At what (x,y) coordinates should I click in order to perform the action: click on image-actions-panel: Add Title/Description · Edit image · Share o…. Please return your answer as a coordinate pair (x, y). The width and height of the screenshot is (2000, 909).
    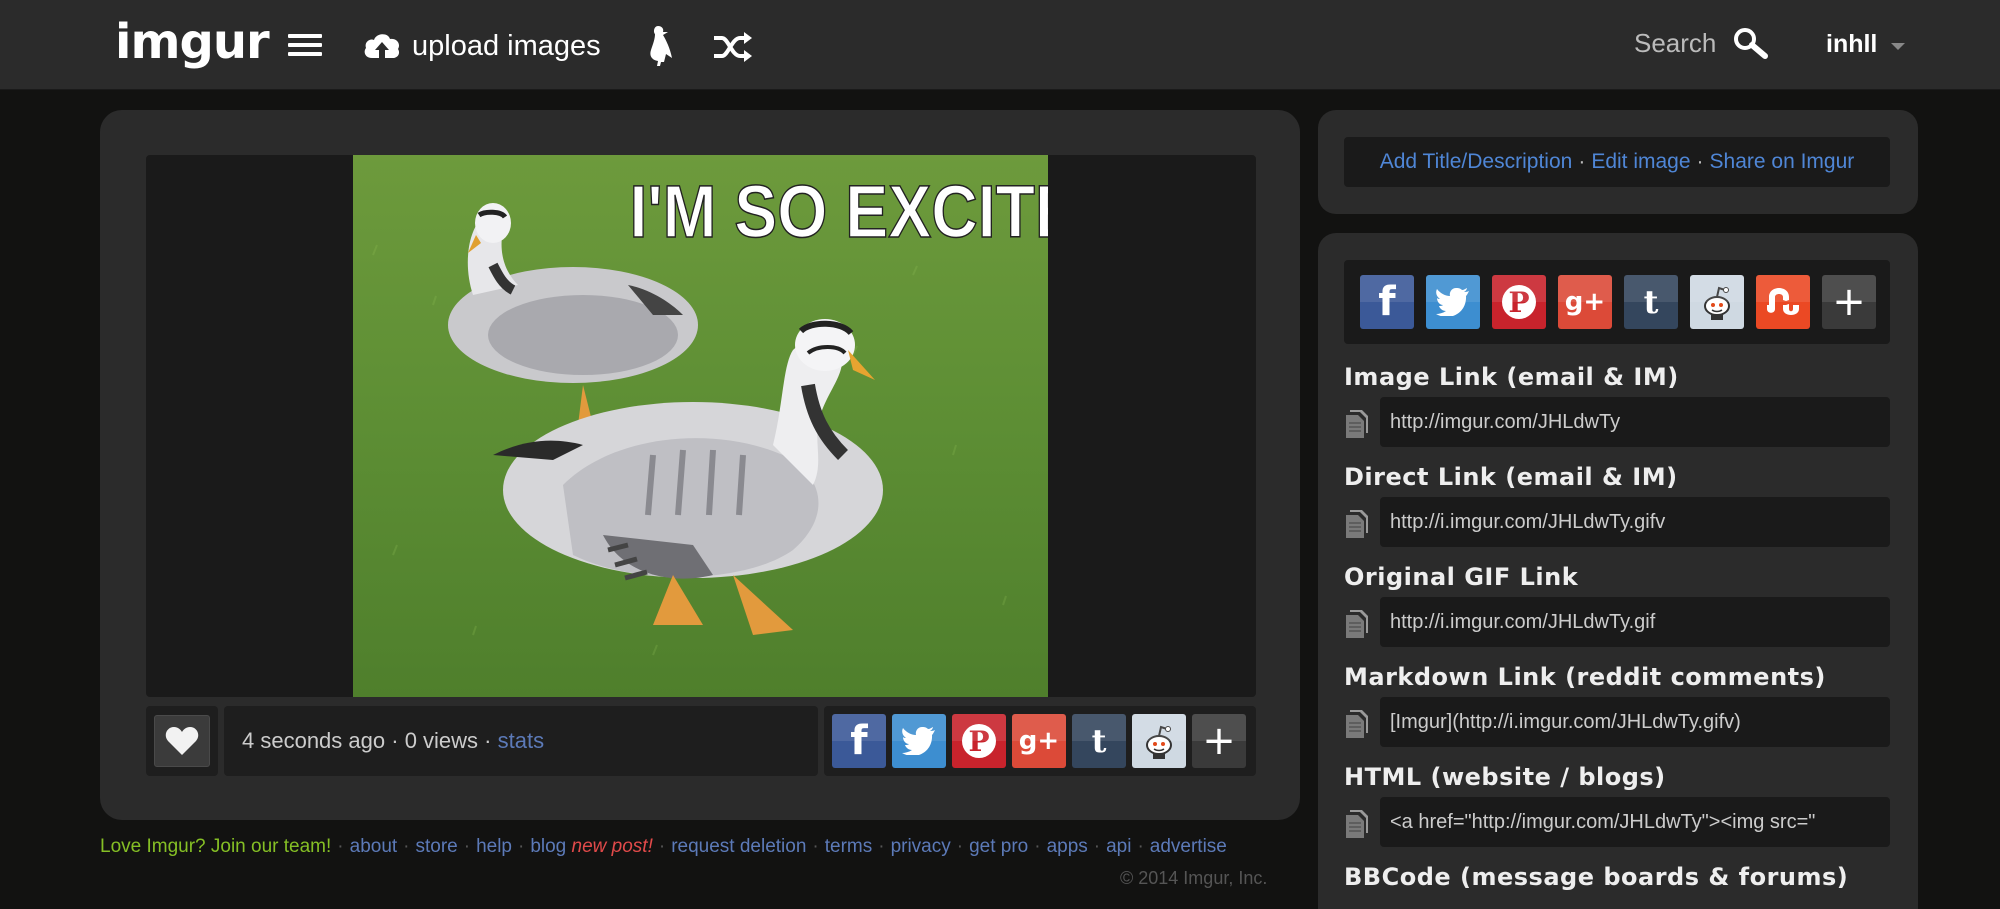
    Looking at the image, I should click on (1618, 162).